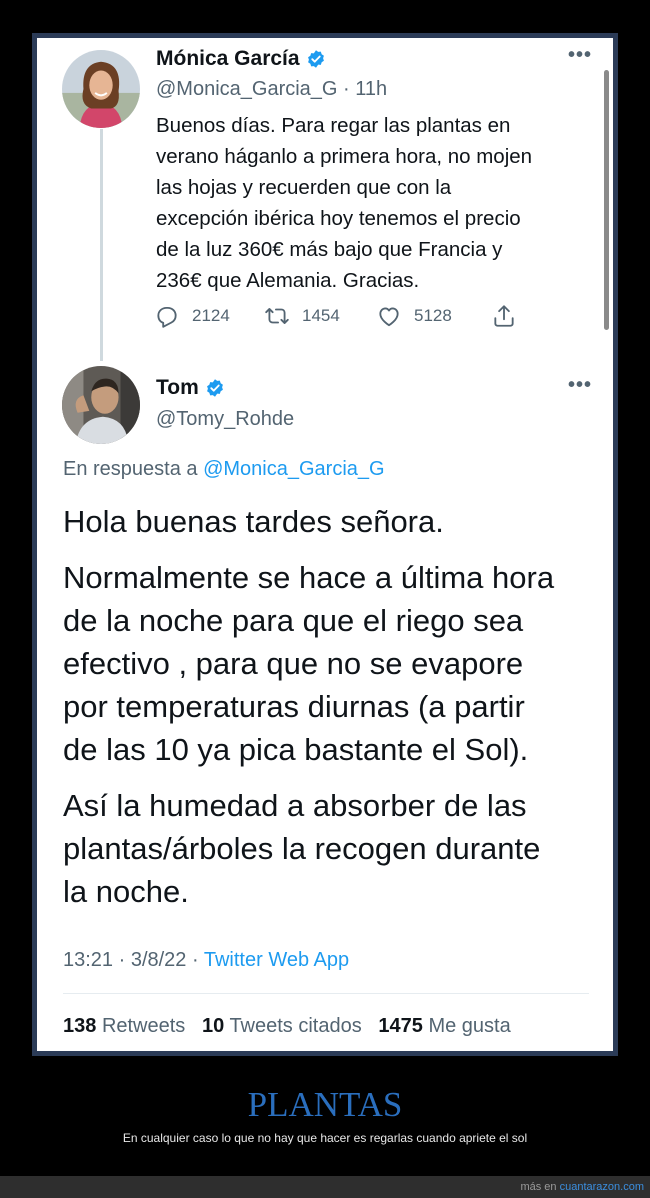 Image resolution: width=650 pixels, height=1198 pixels. What do you see at coordinates (276, 960) in the screenshot?
I see `tweet-source-app: Twitter Web App` at bounding box center [276, 960].